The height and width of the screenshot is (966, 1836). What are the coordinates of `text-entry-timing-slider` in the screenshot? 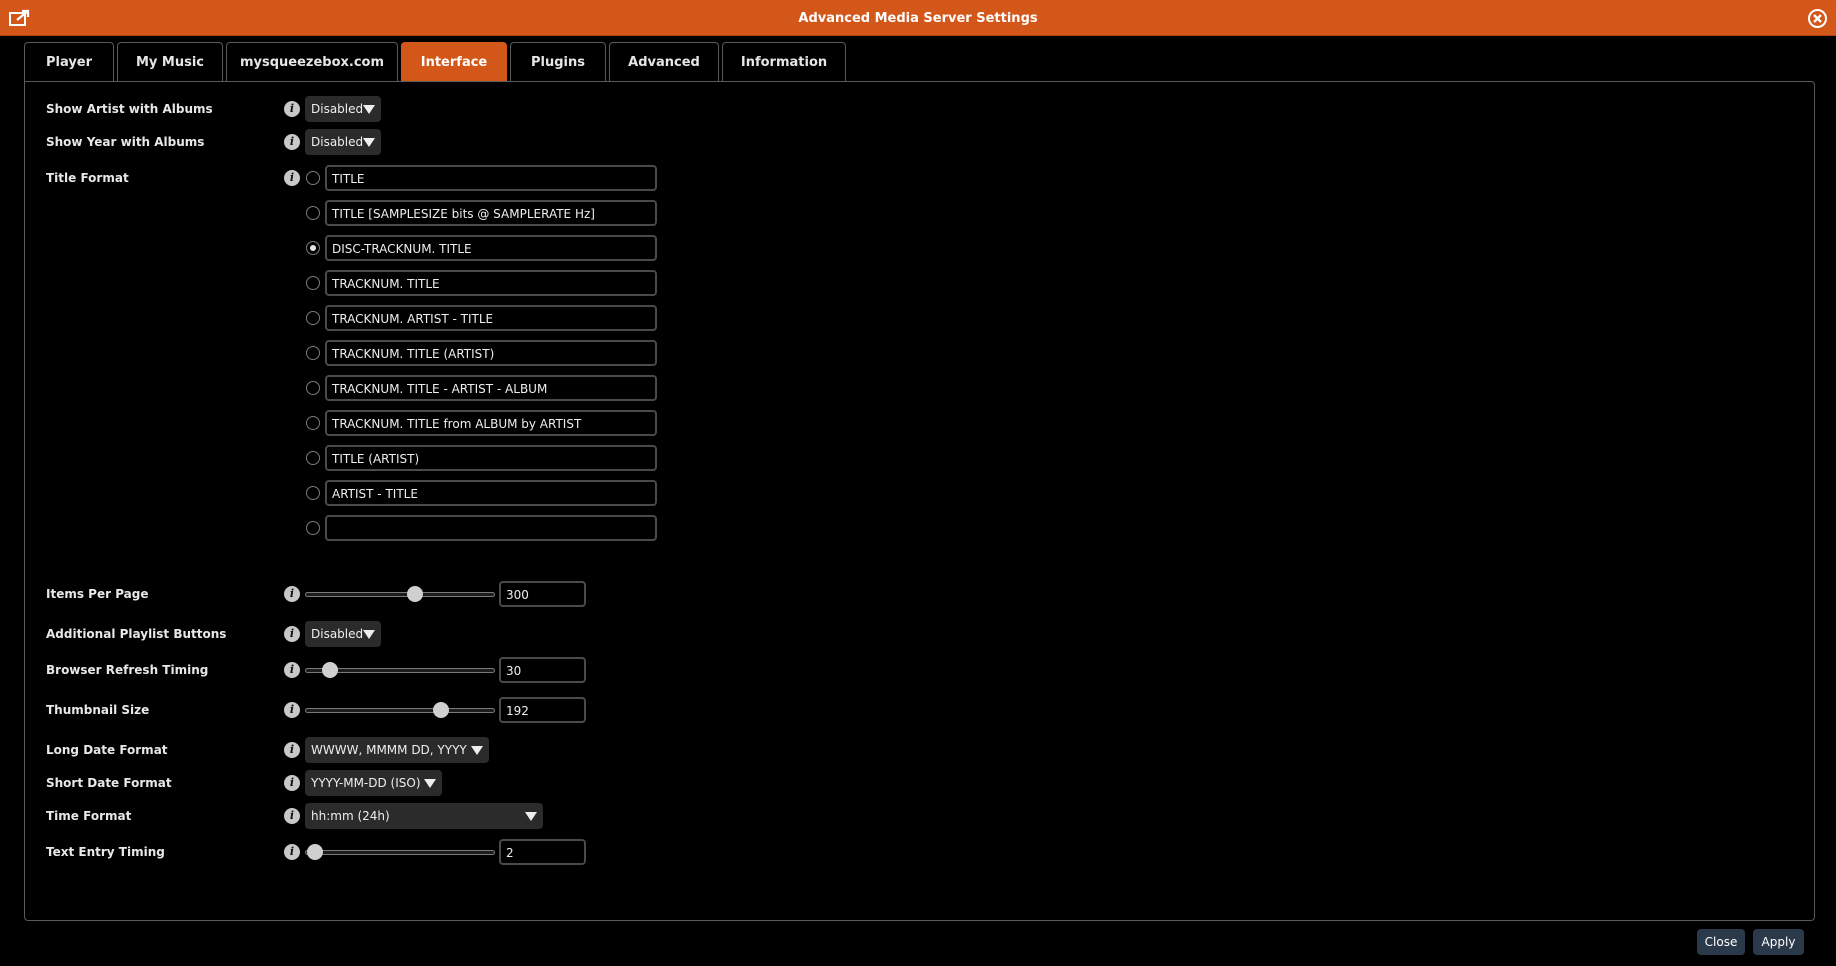 It's located at (400, 852).